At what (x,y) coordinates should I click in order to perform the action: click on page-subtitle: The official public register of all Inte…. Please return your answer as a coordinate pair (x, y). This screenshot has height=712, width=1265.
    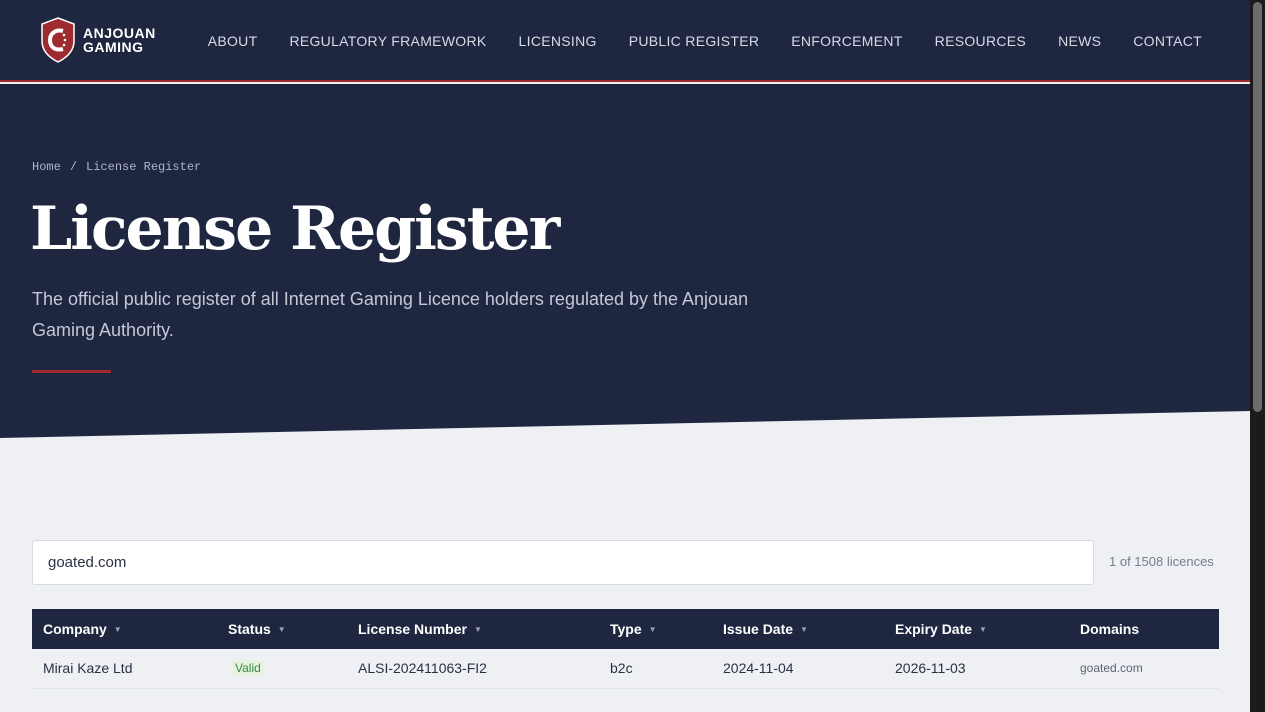
    Looking at the image, I should click on (390, 314).